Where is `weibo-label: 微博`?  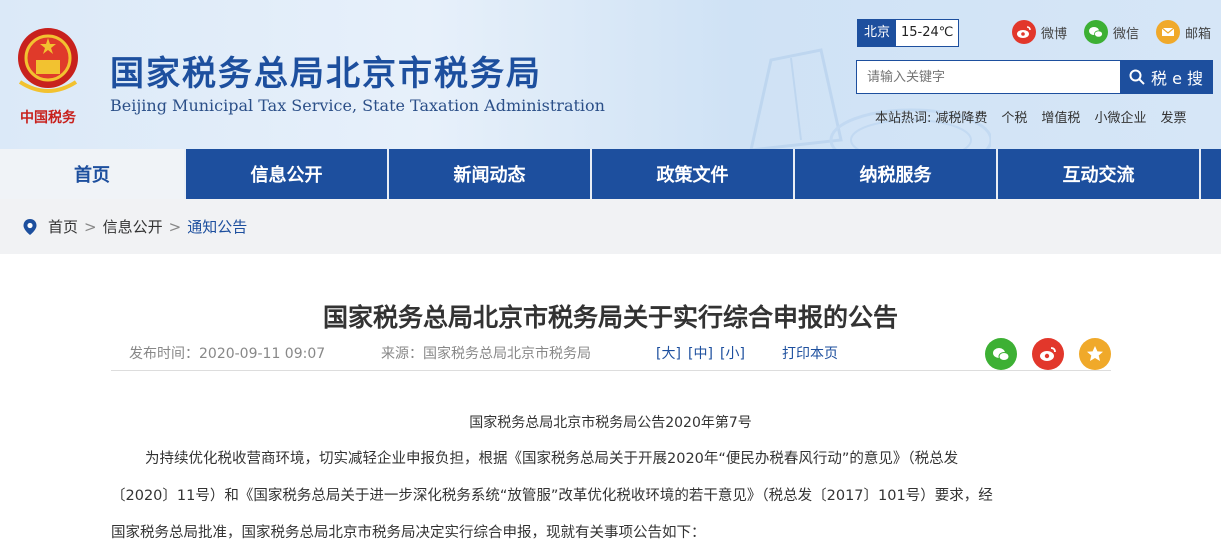
weibo-label: 微博 is located at coordinates (1054, 34).